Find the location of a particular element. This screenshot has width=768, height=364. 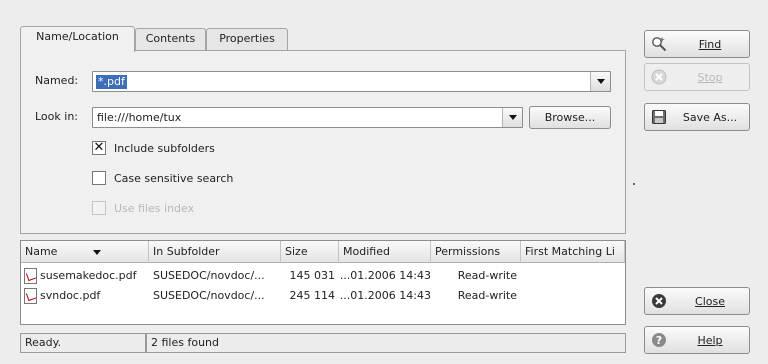

column-header-size: Size is located at coordinates (310, 252).